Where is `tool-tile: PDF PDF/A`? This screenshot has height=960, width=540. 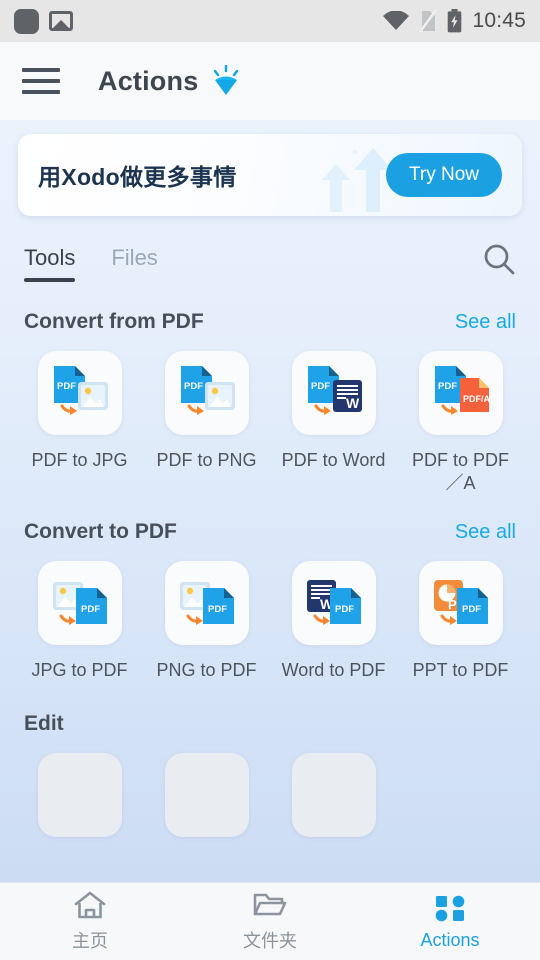
tool-tile: PDF PDF/A is located at coordinates (460, 393).